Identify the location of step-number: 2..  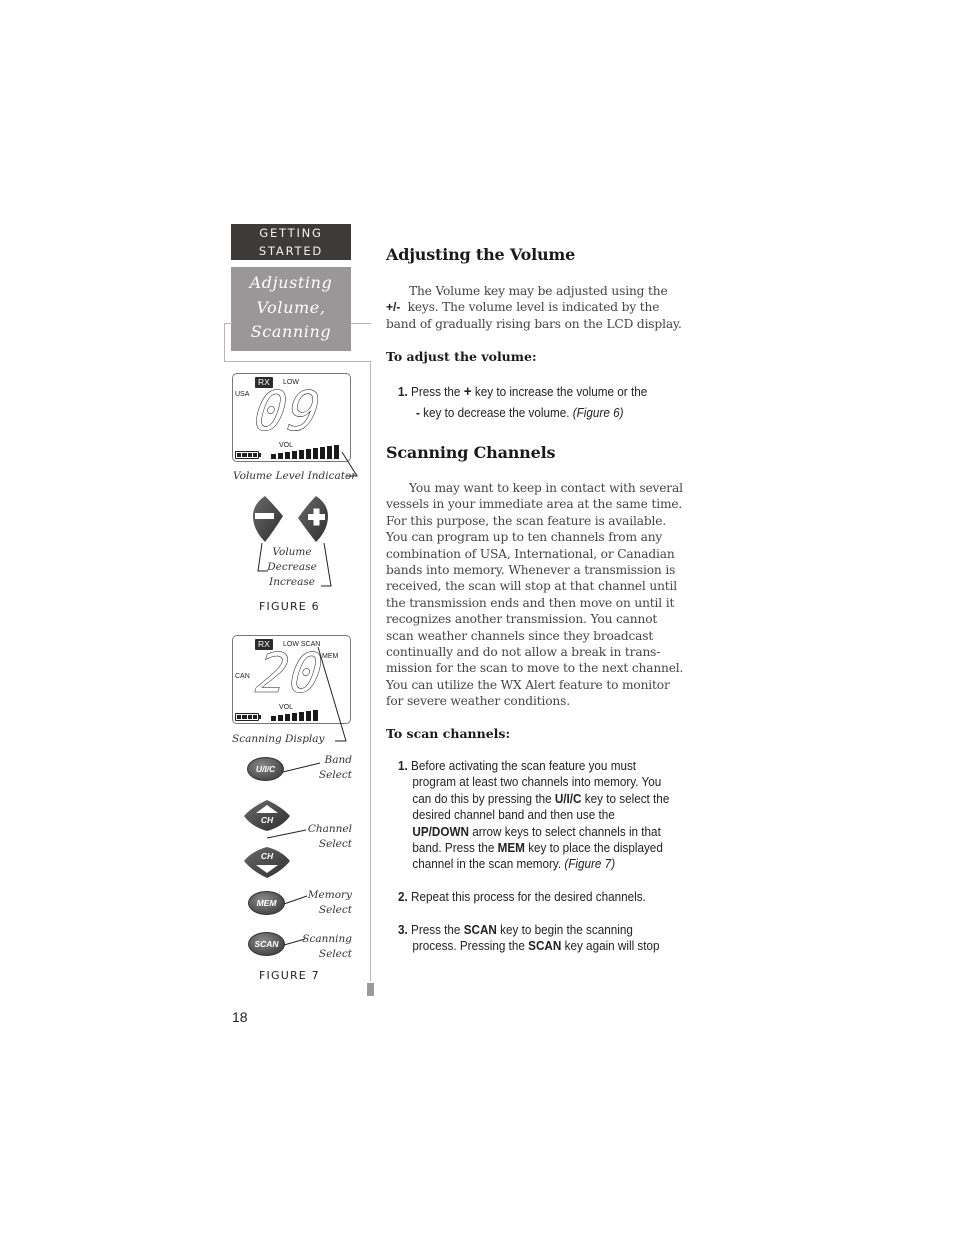
(403, 896).